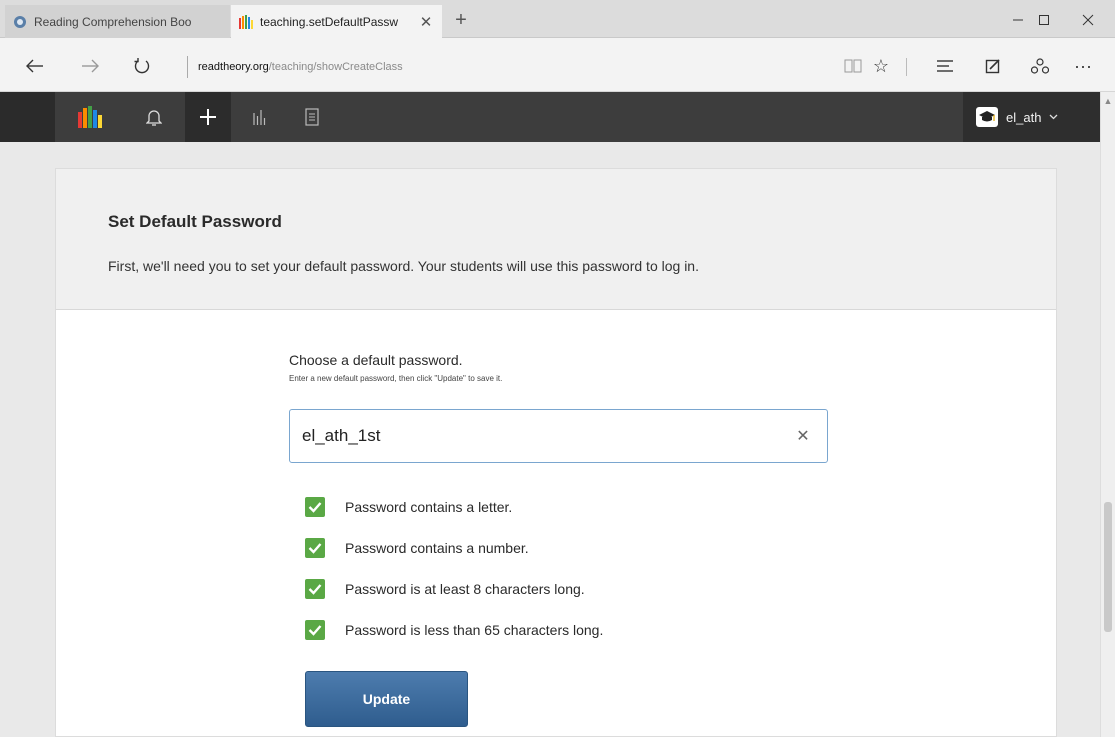 The image size is (1115, 737). What do you see at coordinates (312, 117) in the screenshot?
I see `document-icon` at bounding box center [312, 117].